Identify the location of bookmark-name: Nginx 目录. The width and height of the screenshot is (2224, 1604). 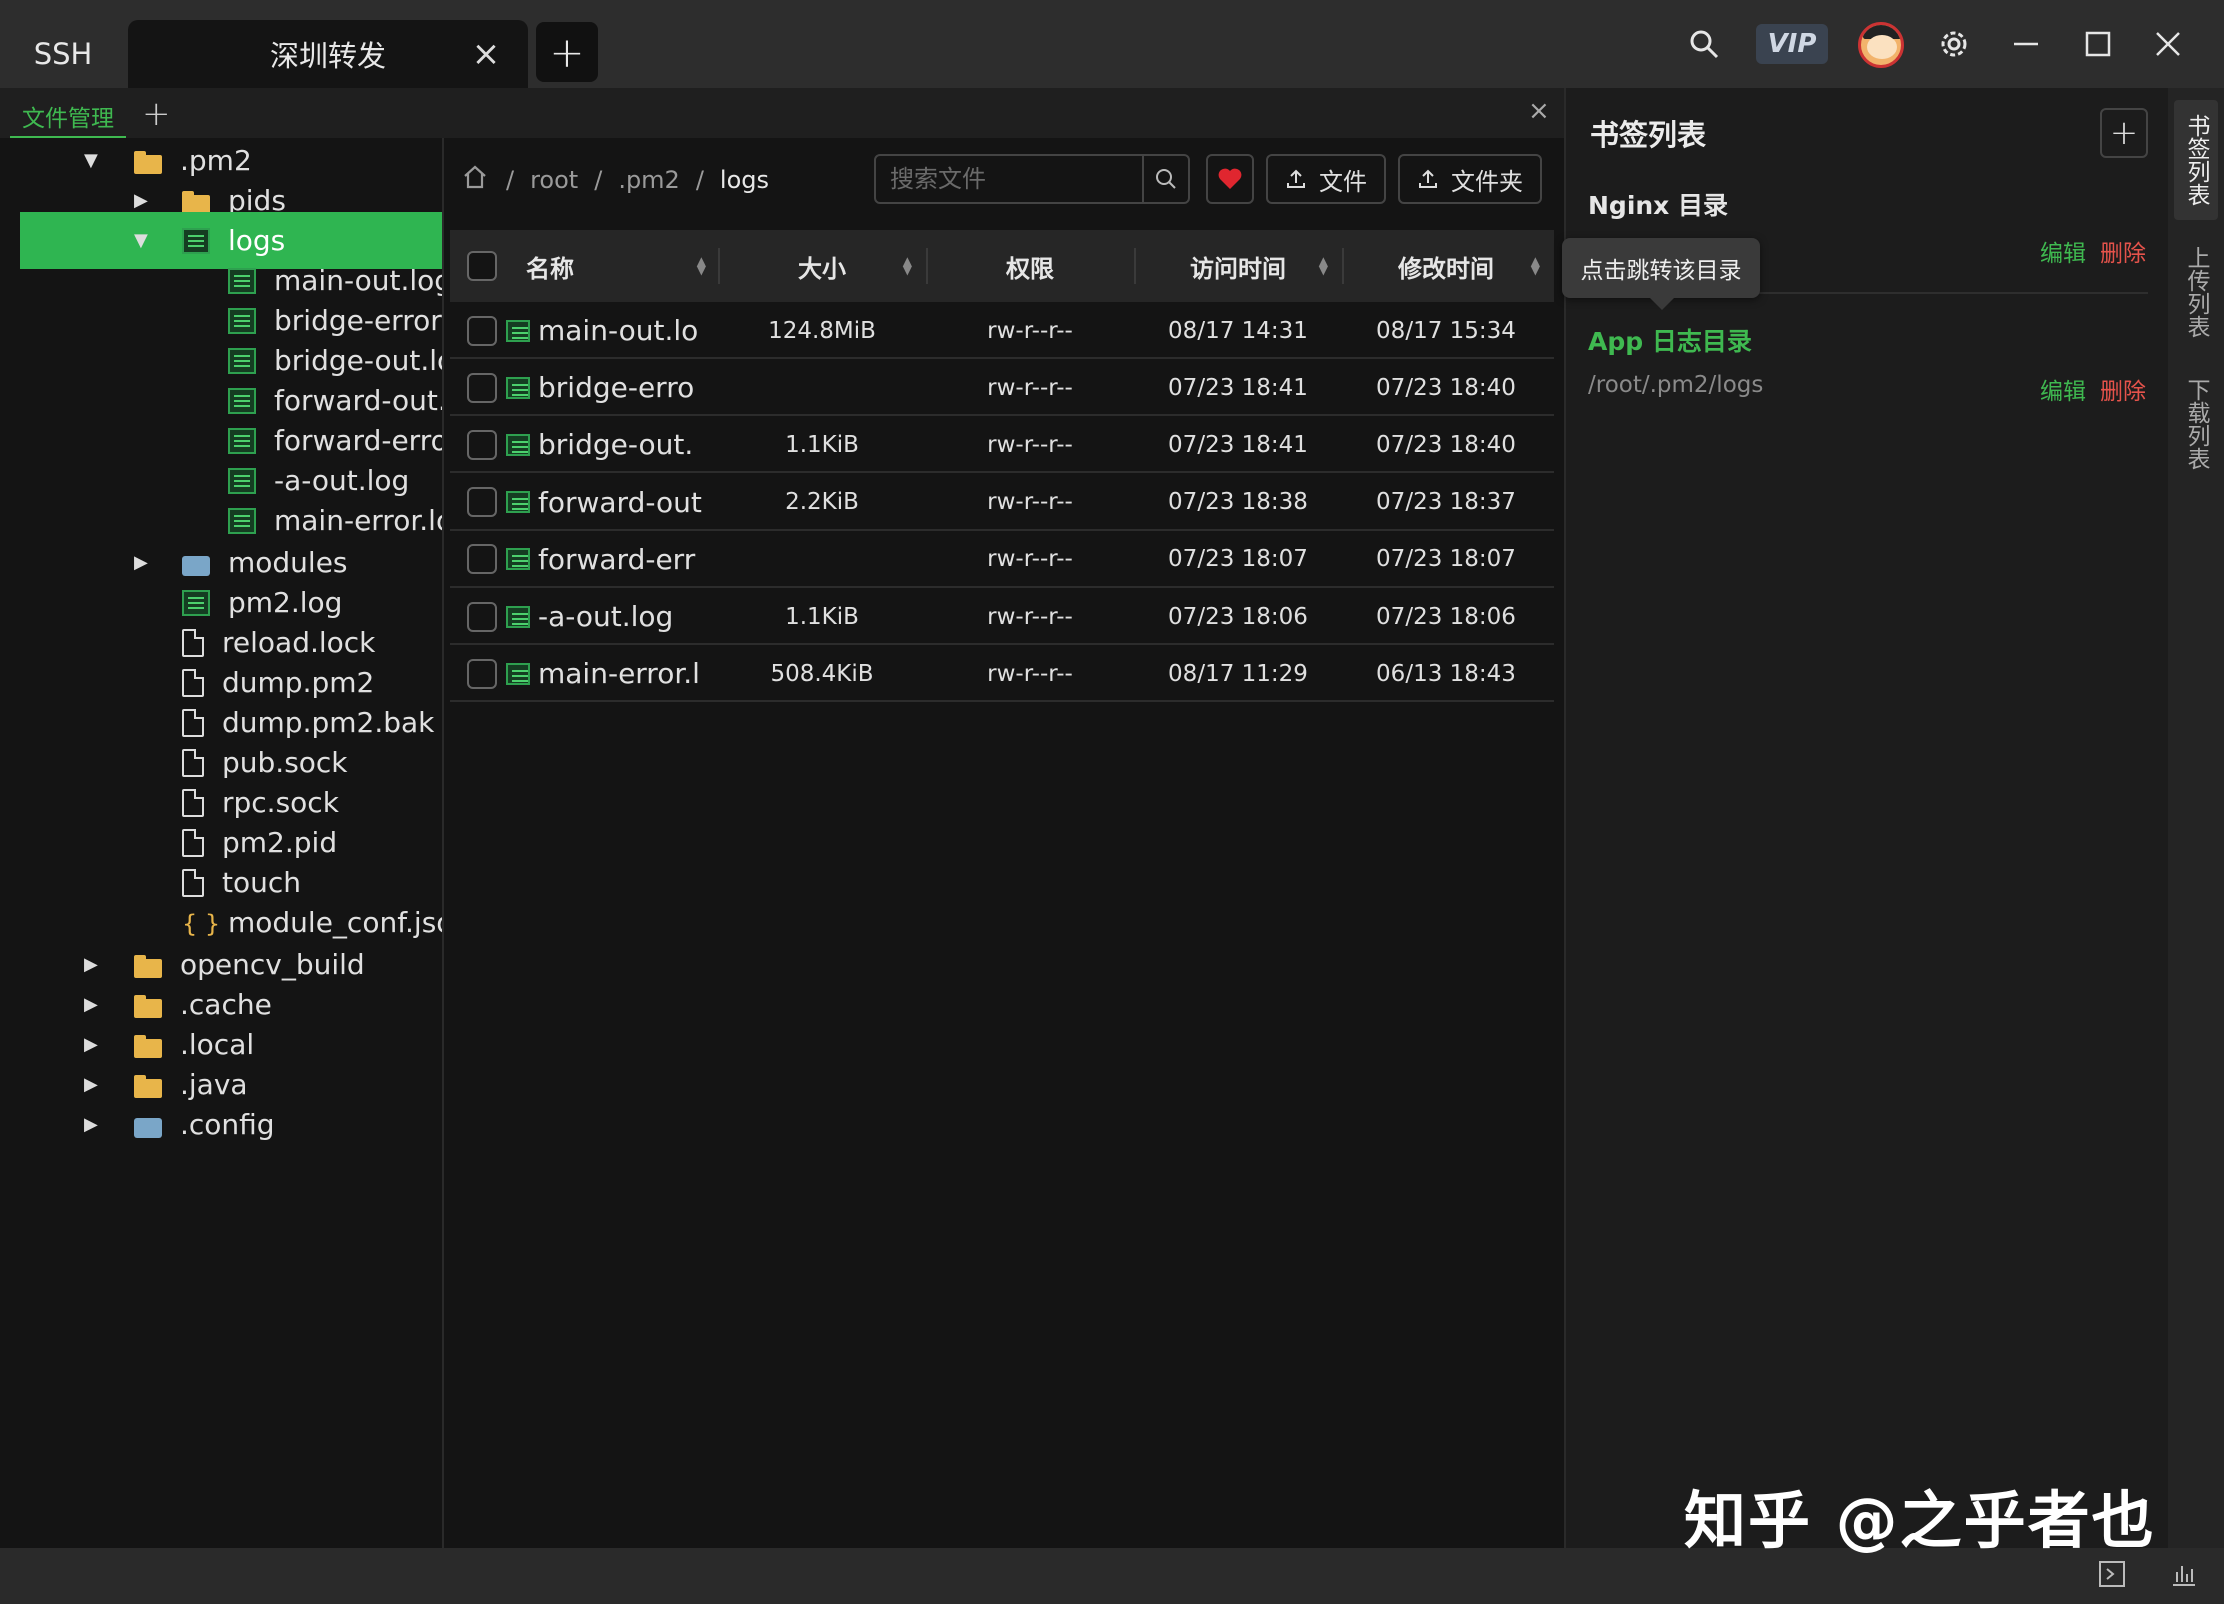
(1658, 204).